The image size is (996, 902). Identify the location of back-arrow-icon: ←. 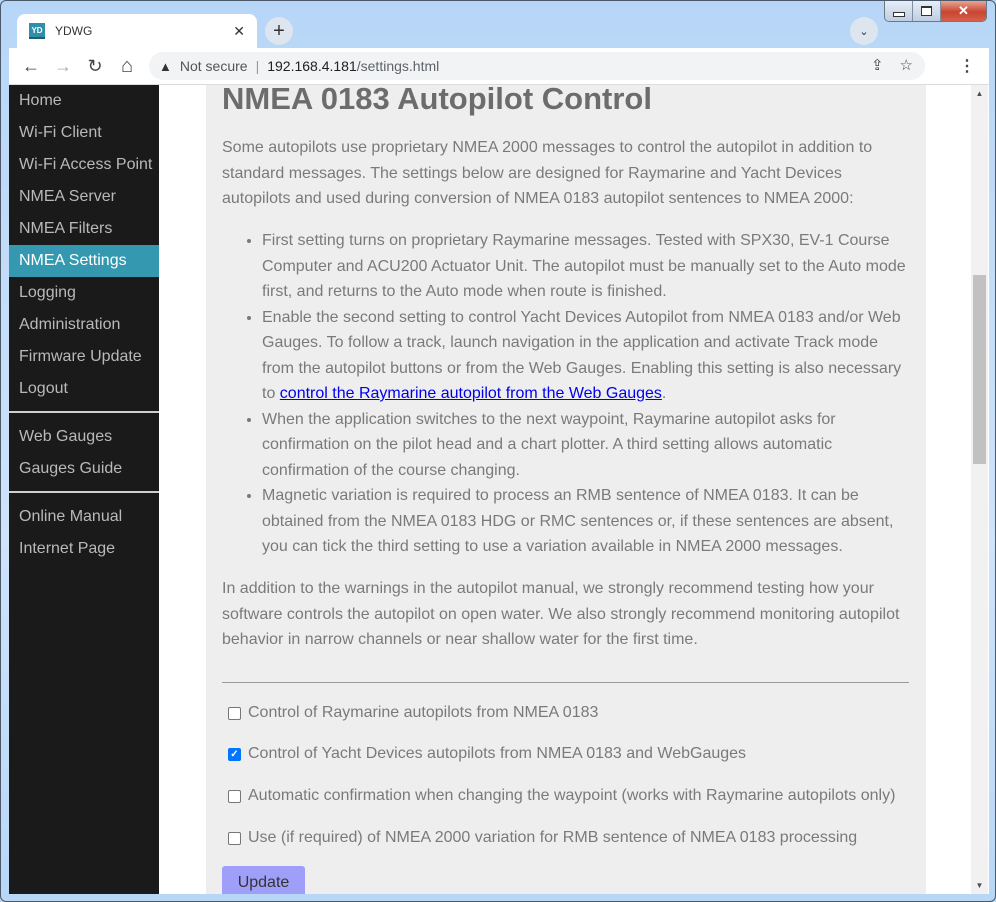
(31, 66).